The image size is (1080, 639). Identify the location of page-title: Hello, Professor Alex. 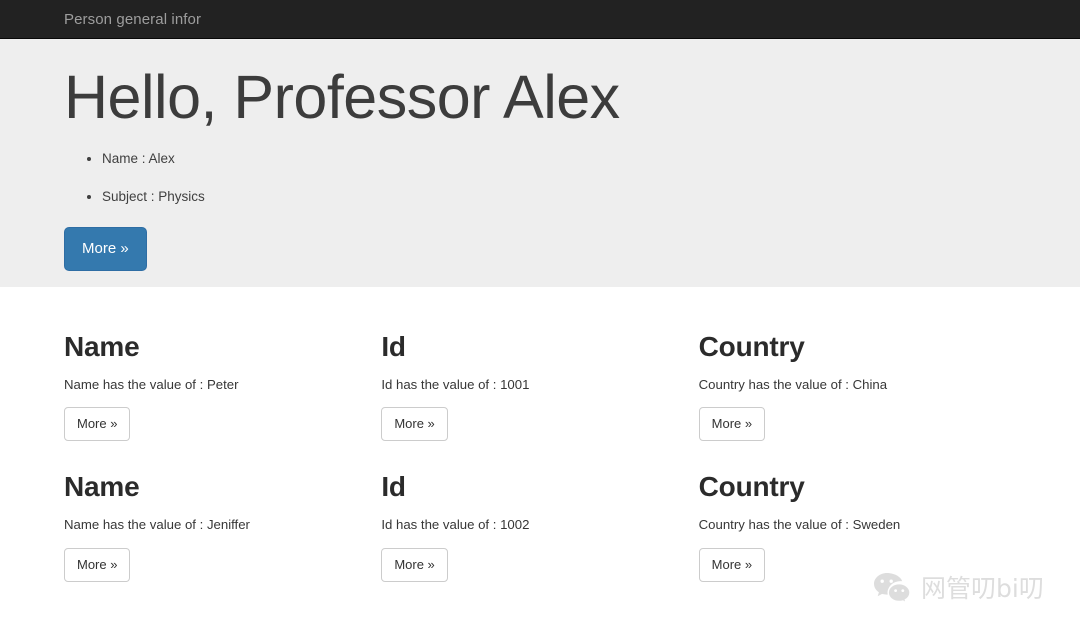
(342, 97).